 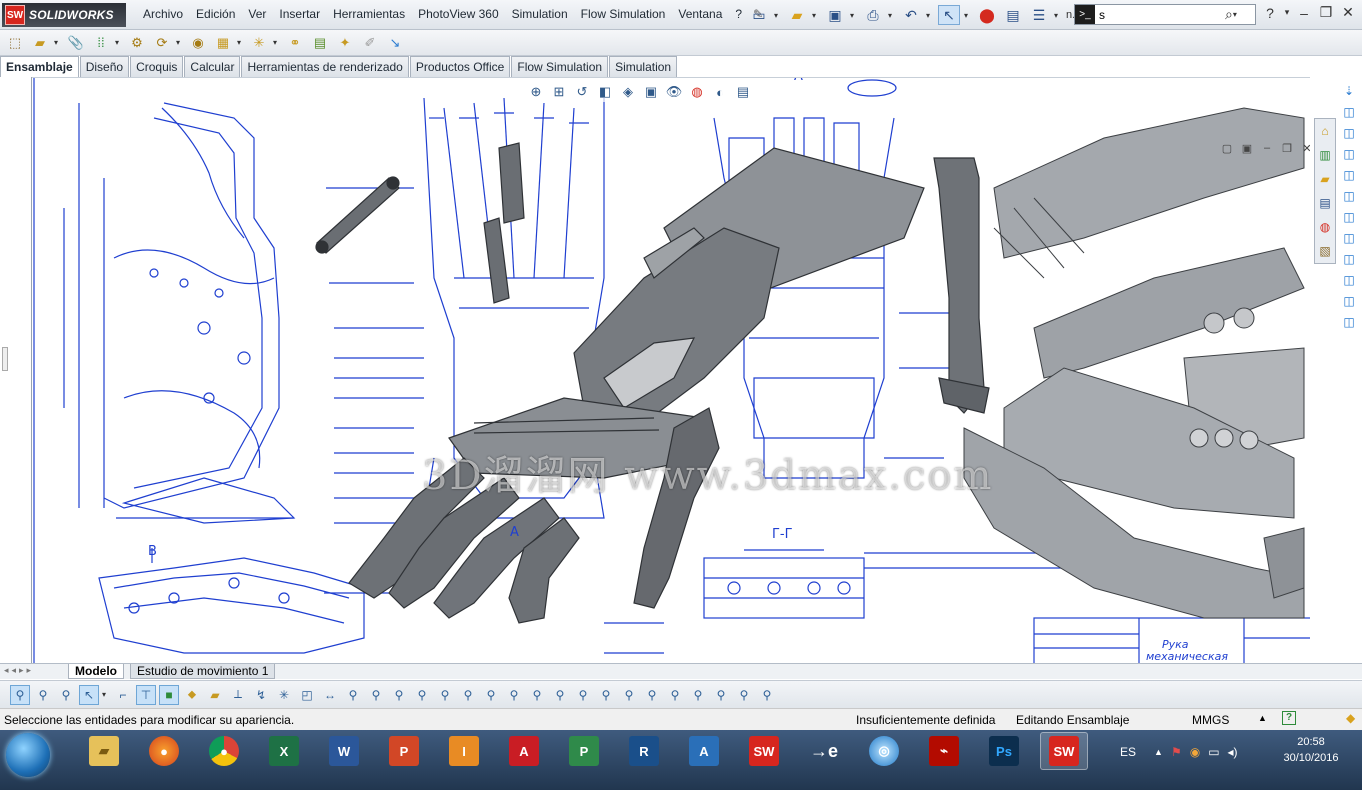 I want to click on taskbar-file-explorer: ▰, so click(x=104, y=751).